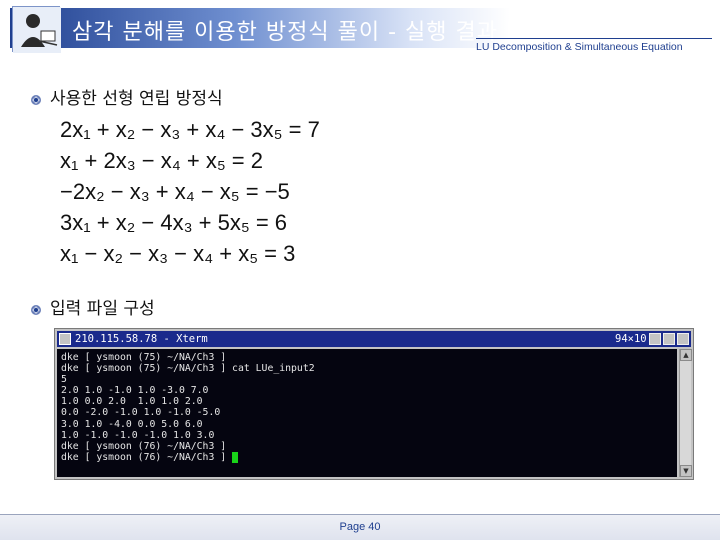 Image resolution: width=720 pixels, height=540 pixels. Describe the element at coordinates (235, 457) in the screenshot. I see `terminal-cursor` at that location.